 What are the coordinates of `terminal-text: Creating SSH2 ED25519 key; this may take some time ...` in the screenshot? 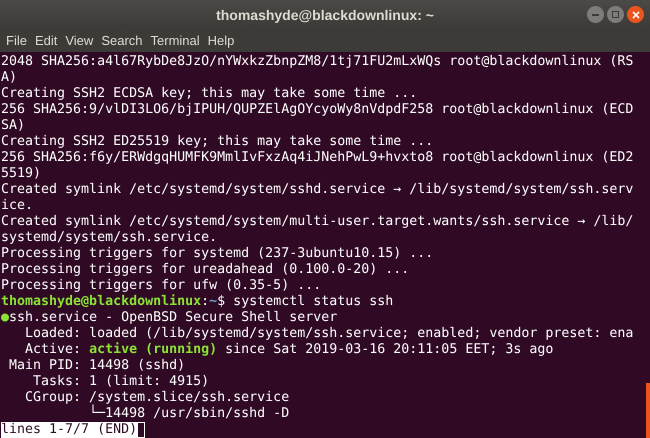 It's located at (217, 142).